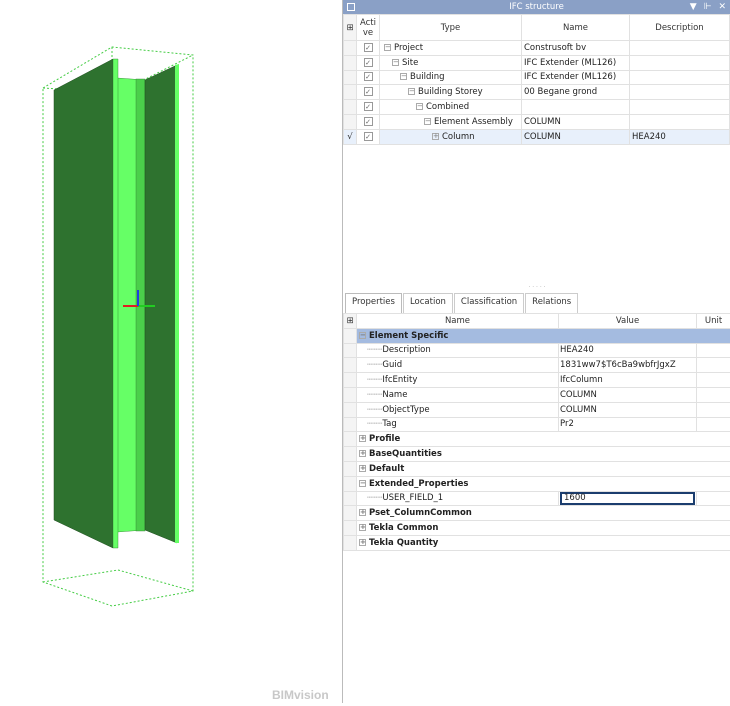 The height and width of the screenshot is (706, 730). Describe the element at coordinates (412, 498) in the screenshot. I see `property-name: USER_FIELD_1` at that location.